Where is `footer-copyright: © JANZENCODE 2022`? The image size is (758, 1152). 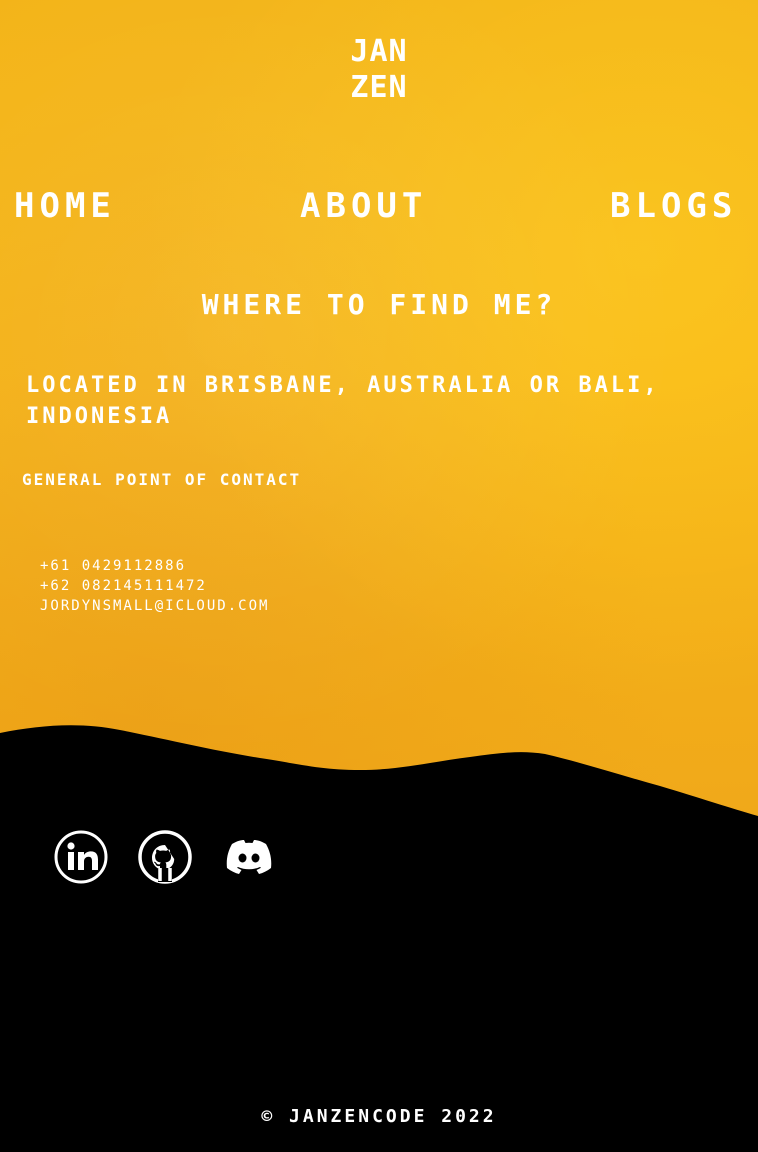 footer-copyright: © JANZENCODE 2022 is located at coordinates (379, 1116).